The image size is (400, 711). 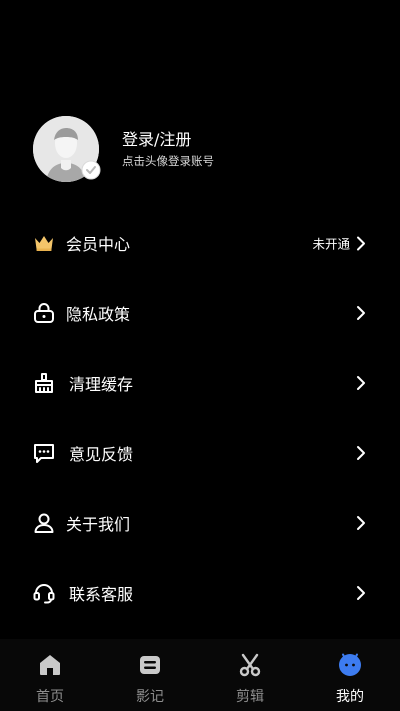 What do you see at coordinates (150, 697) in the screenshot?
I see `tab-label-film-record: 影记` at bounding box center [150, 697].